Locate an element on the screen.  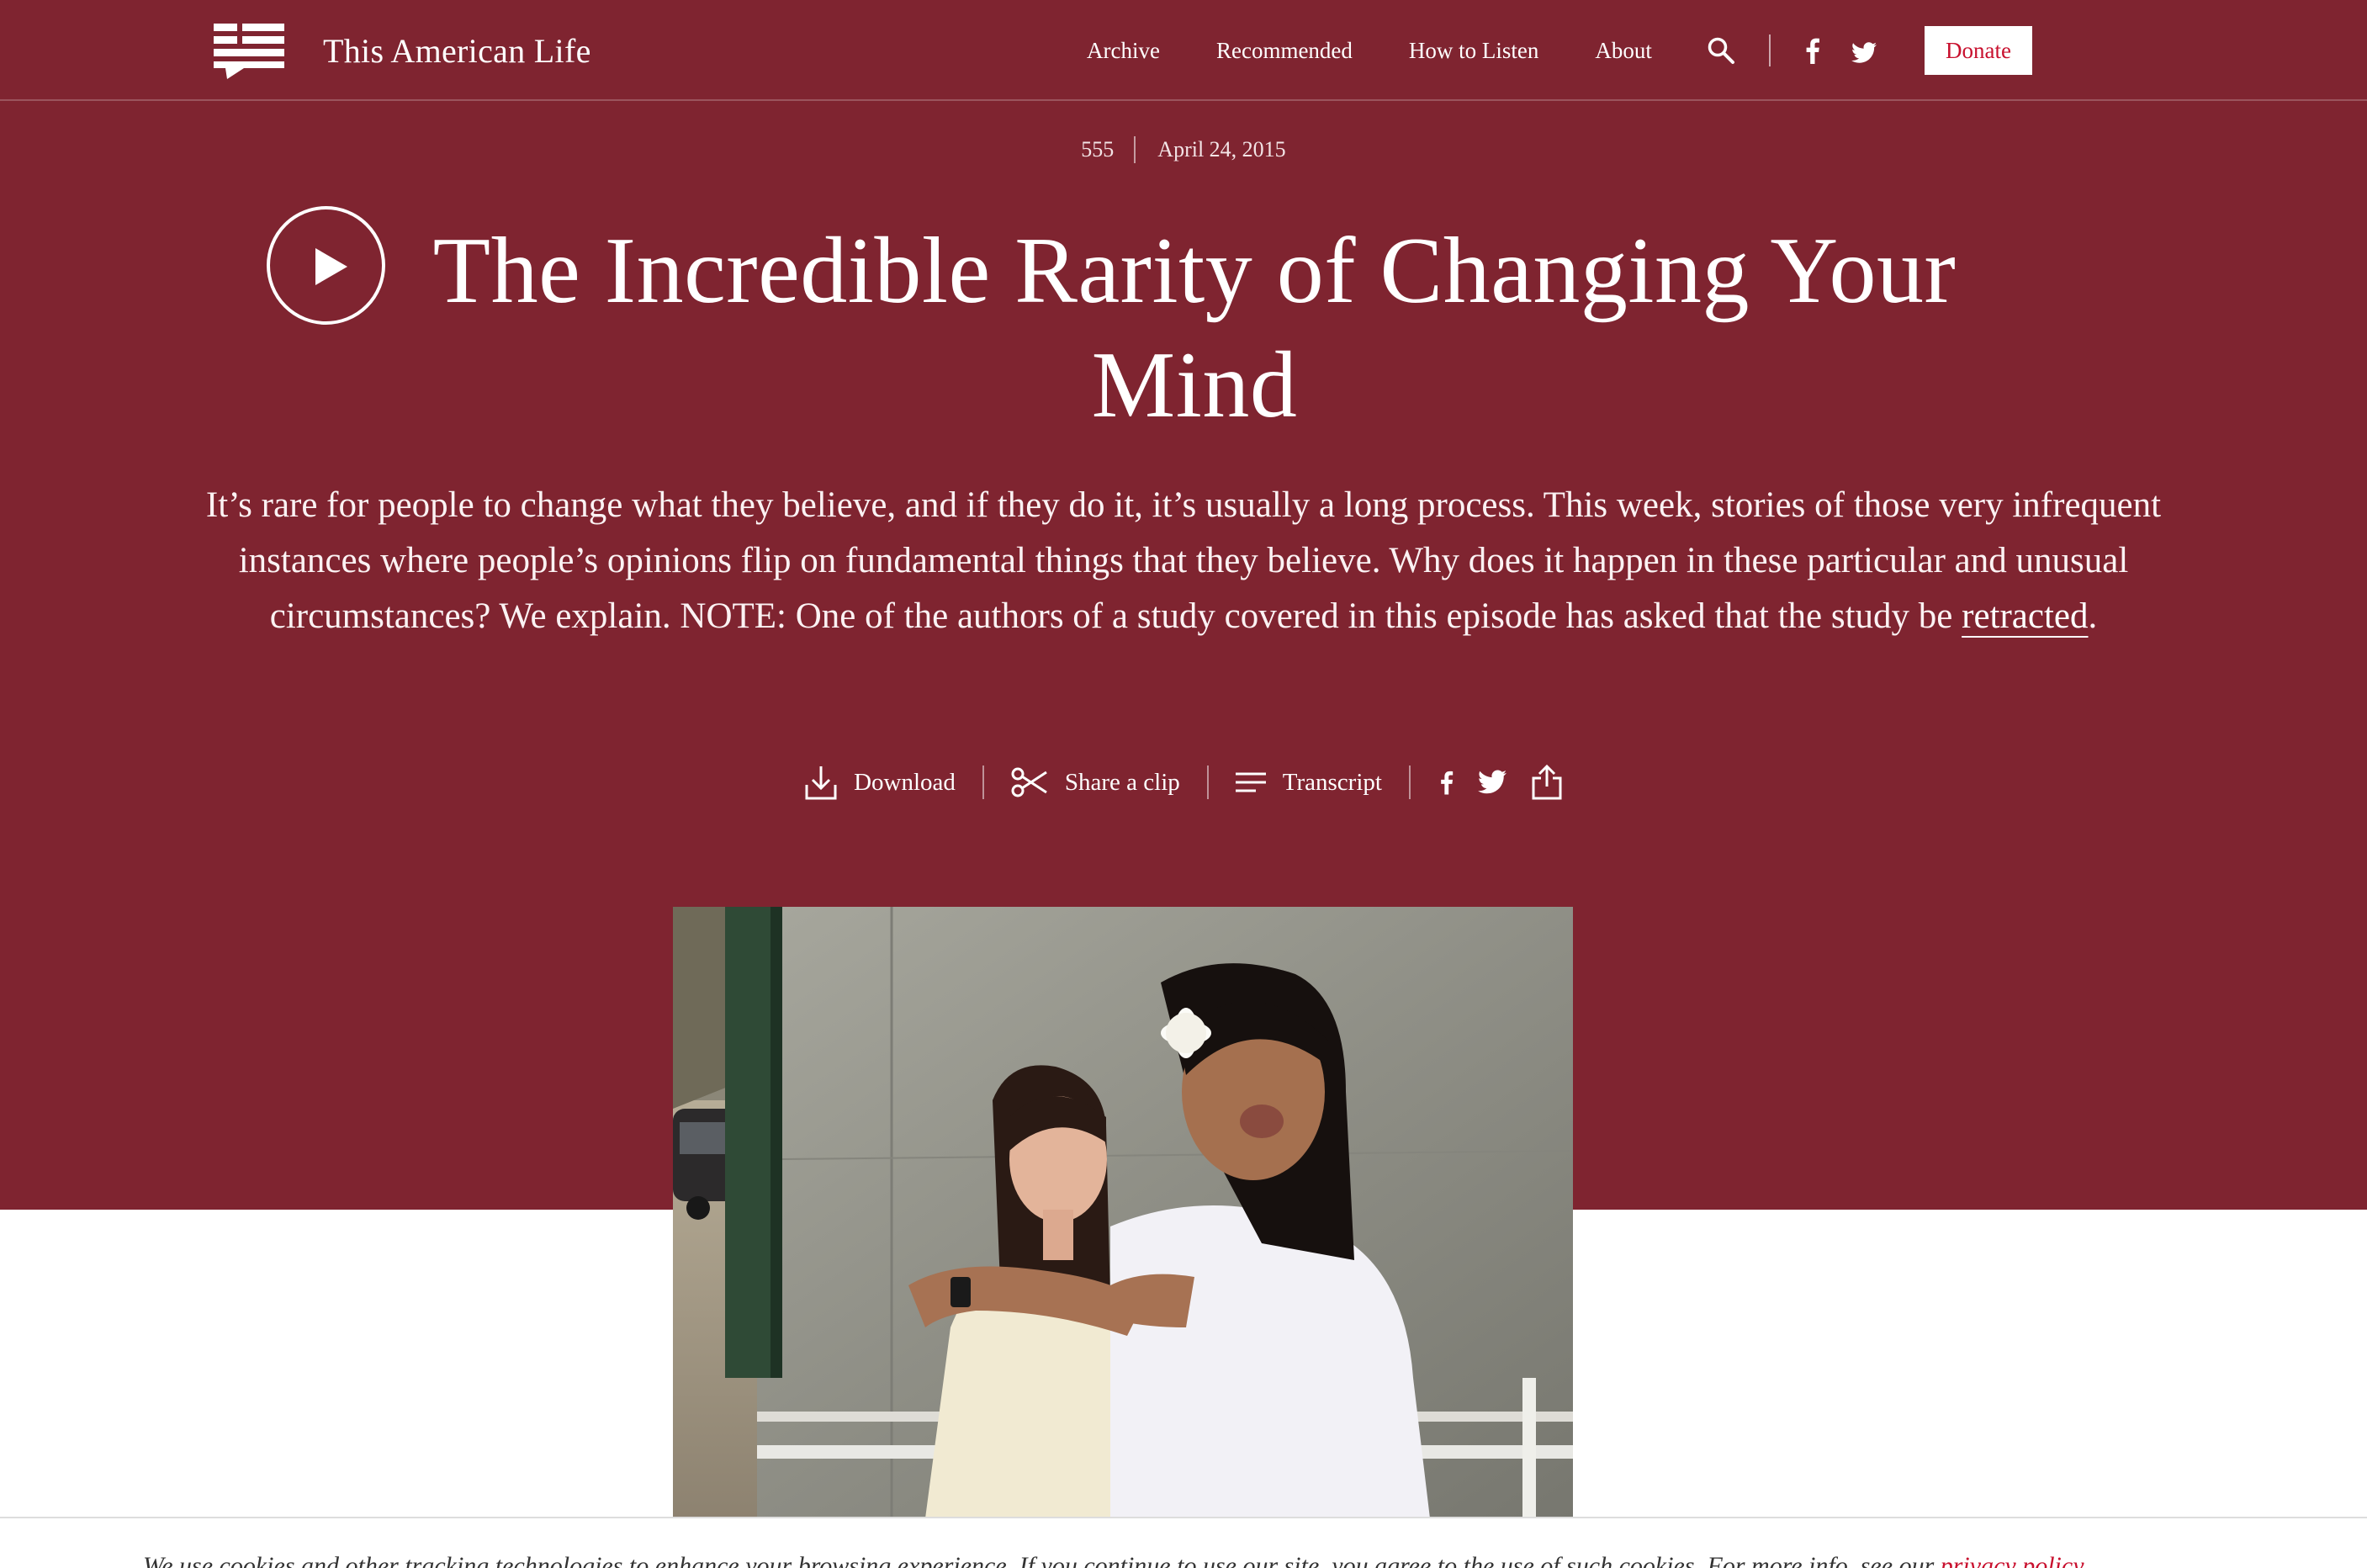
transcript-button: Transcript is located at coordinates (1309, 782).